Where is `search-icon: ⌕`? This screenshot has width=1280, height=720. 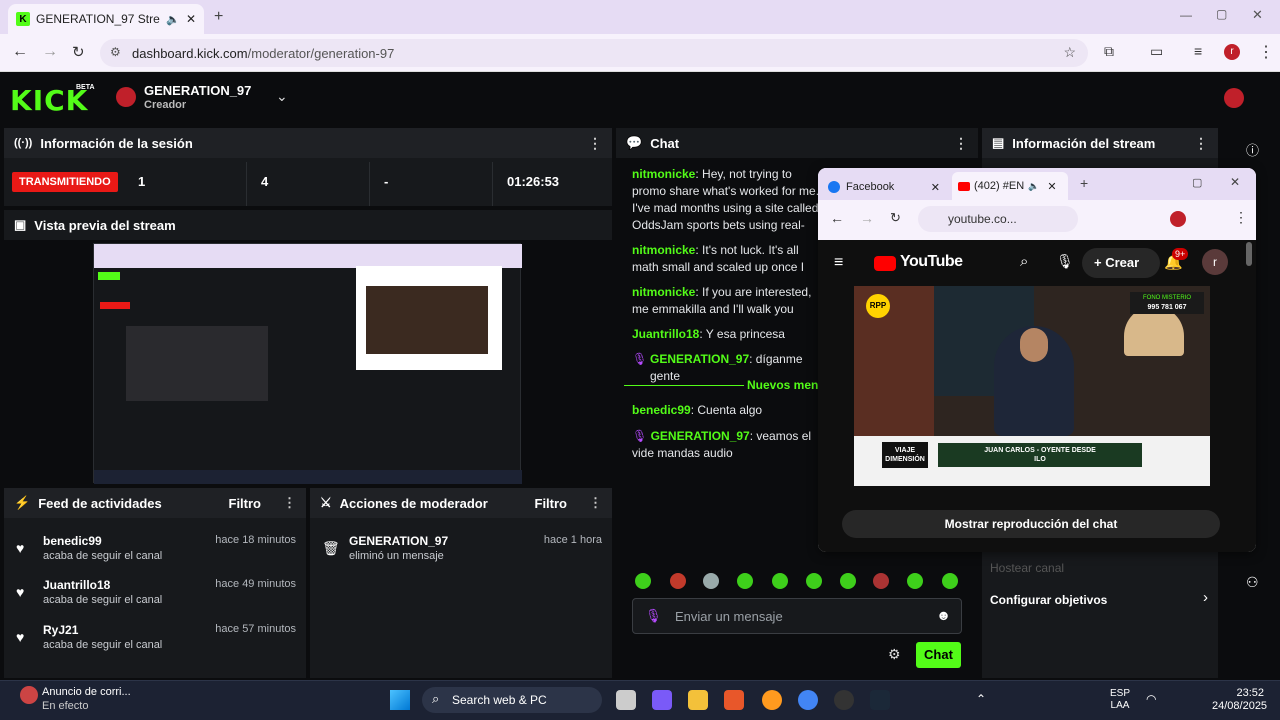 search-icon: ⌕ is located at coordinates (1024, 261).